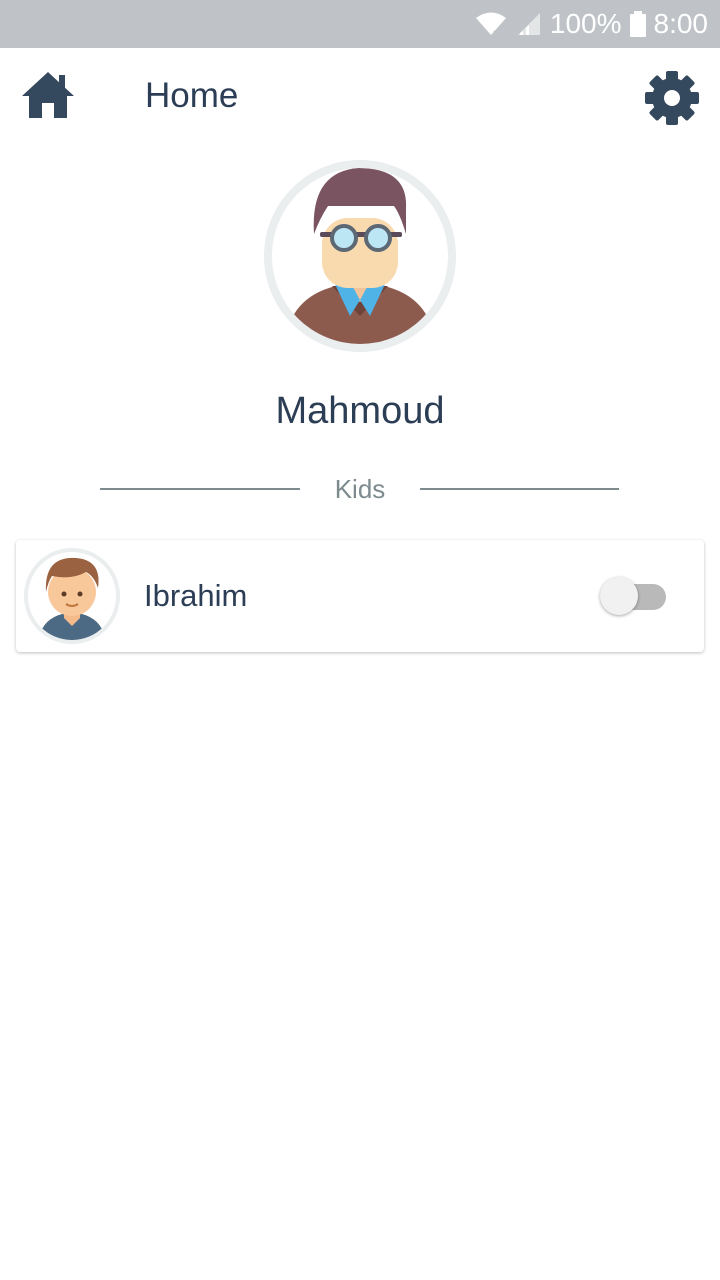 Image resolution: width=720 pixels, height=1280 pixels. Describe the element at coordinates (619, 596) in the screenshot. I see `toggle-thumb` at that location.